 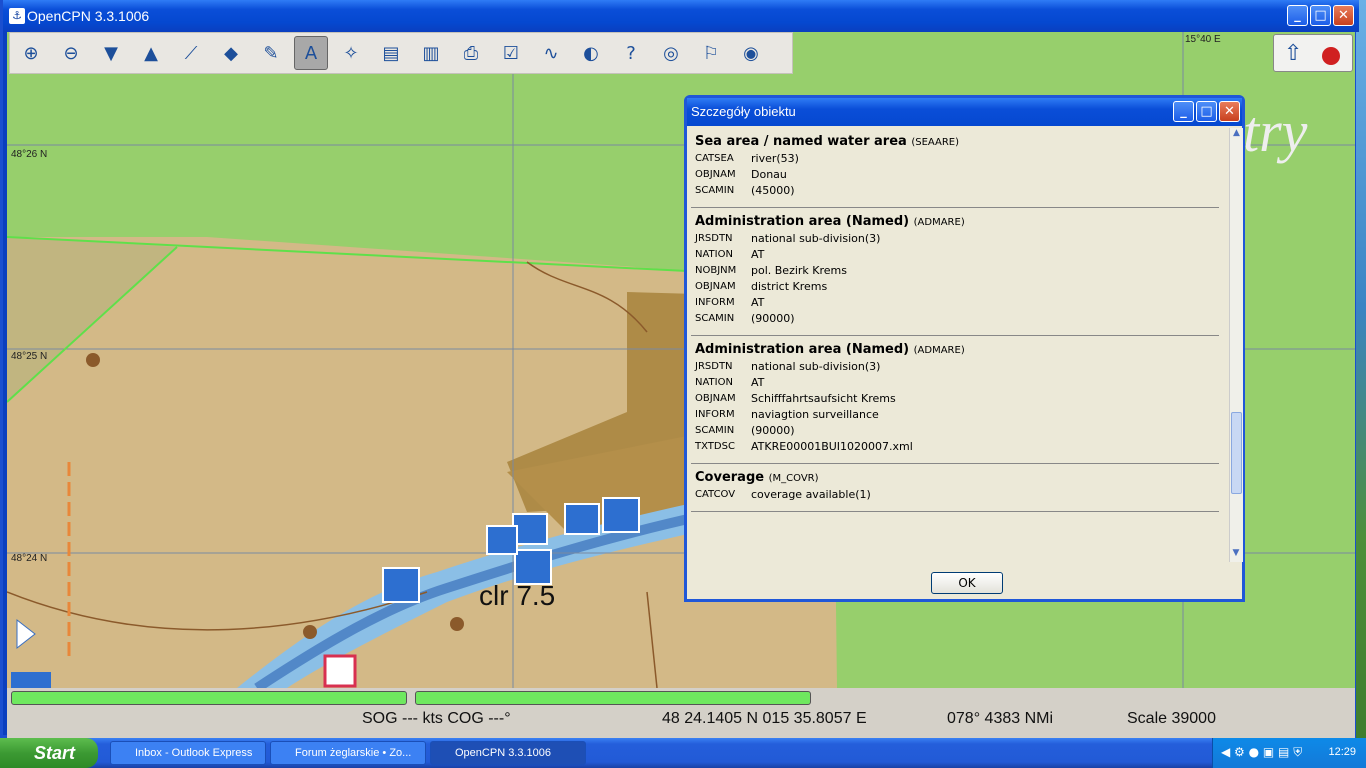 I want to click on attribute-value: pol. Bezirk Krems, so click(x=799, y=270).